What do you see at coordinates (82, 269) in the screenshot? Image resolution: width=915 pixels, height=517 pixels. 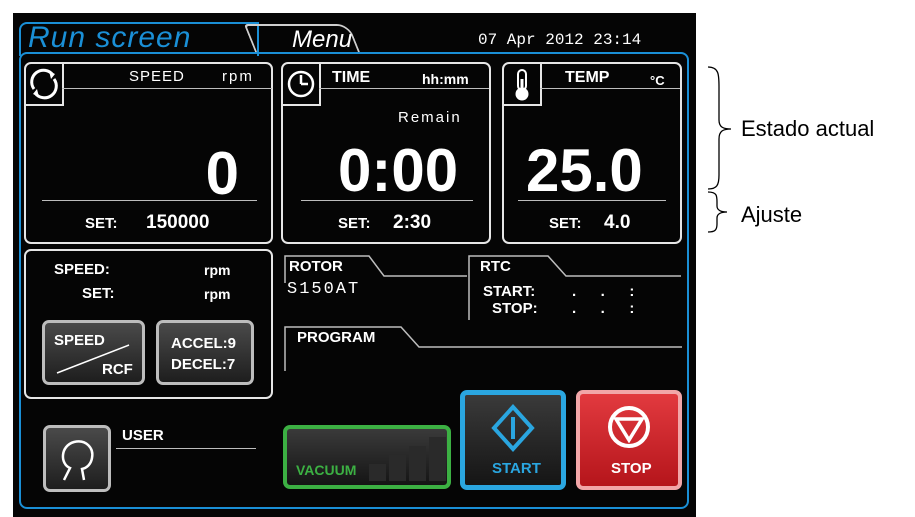 I see `speed-actual-label: SPEED:` at bounding box center [82, 269].